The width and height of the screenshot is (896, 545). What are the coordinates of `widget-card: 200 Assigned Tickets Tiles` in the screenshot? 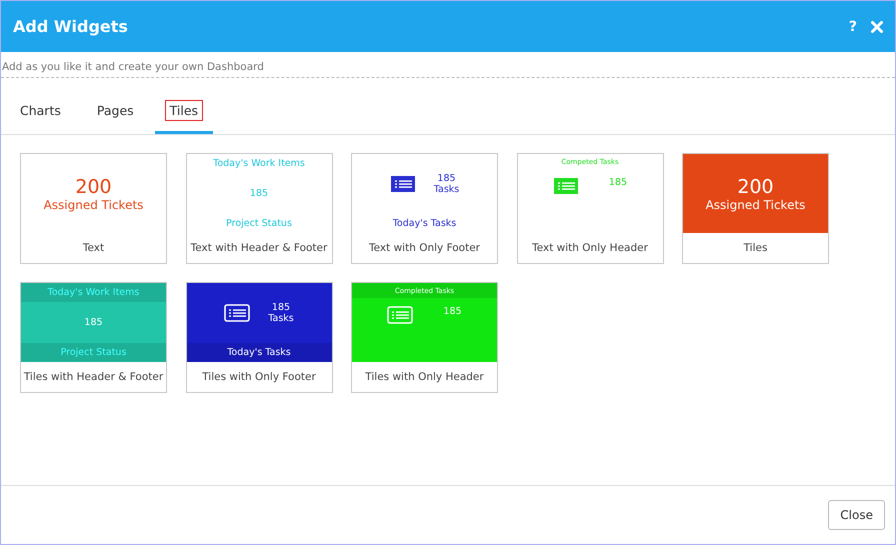 It's located at (755, 208).